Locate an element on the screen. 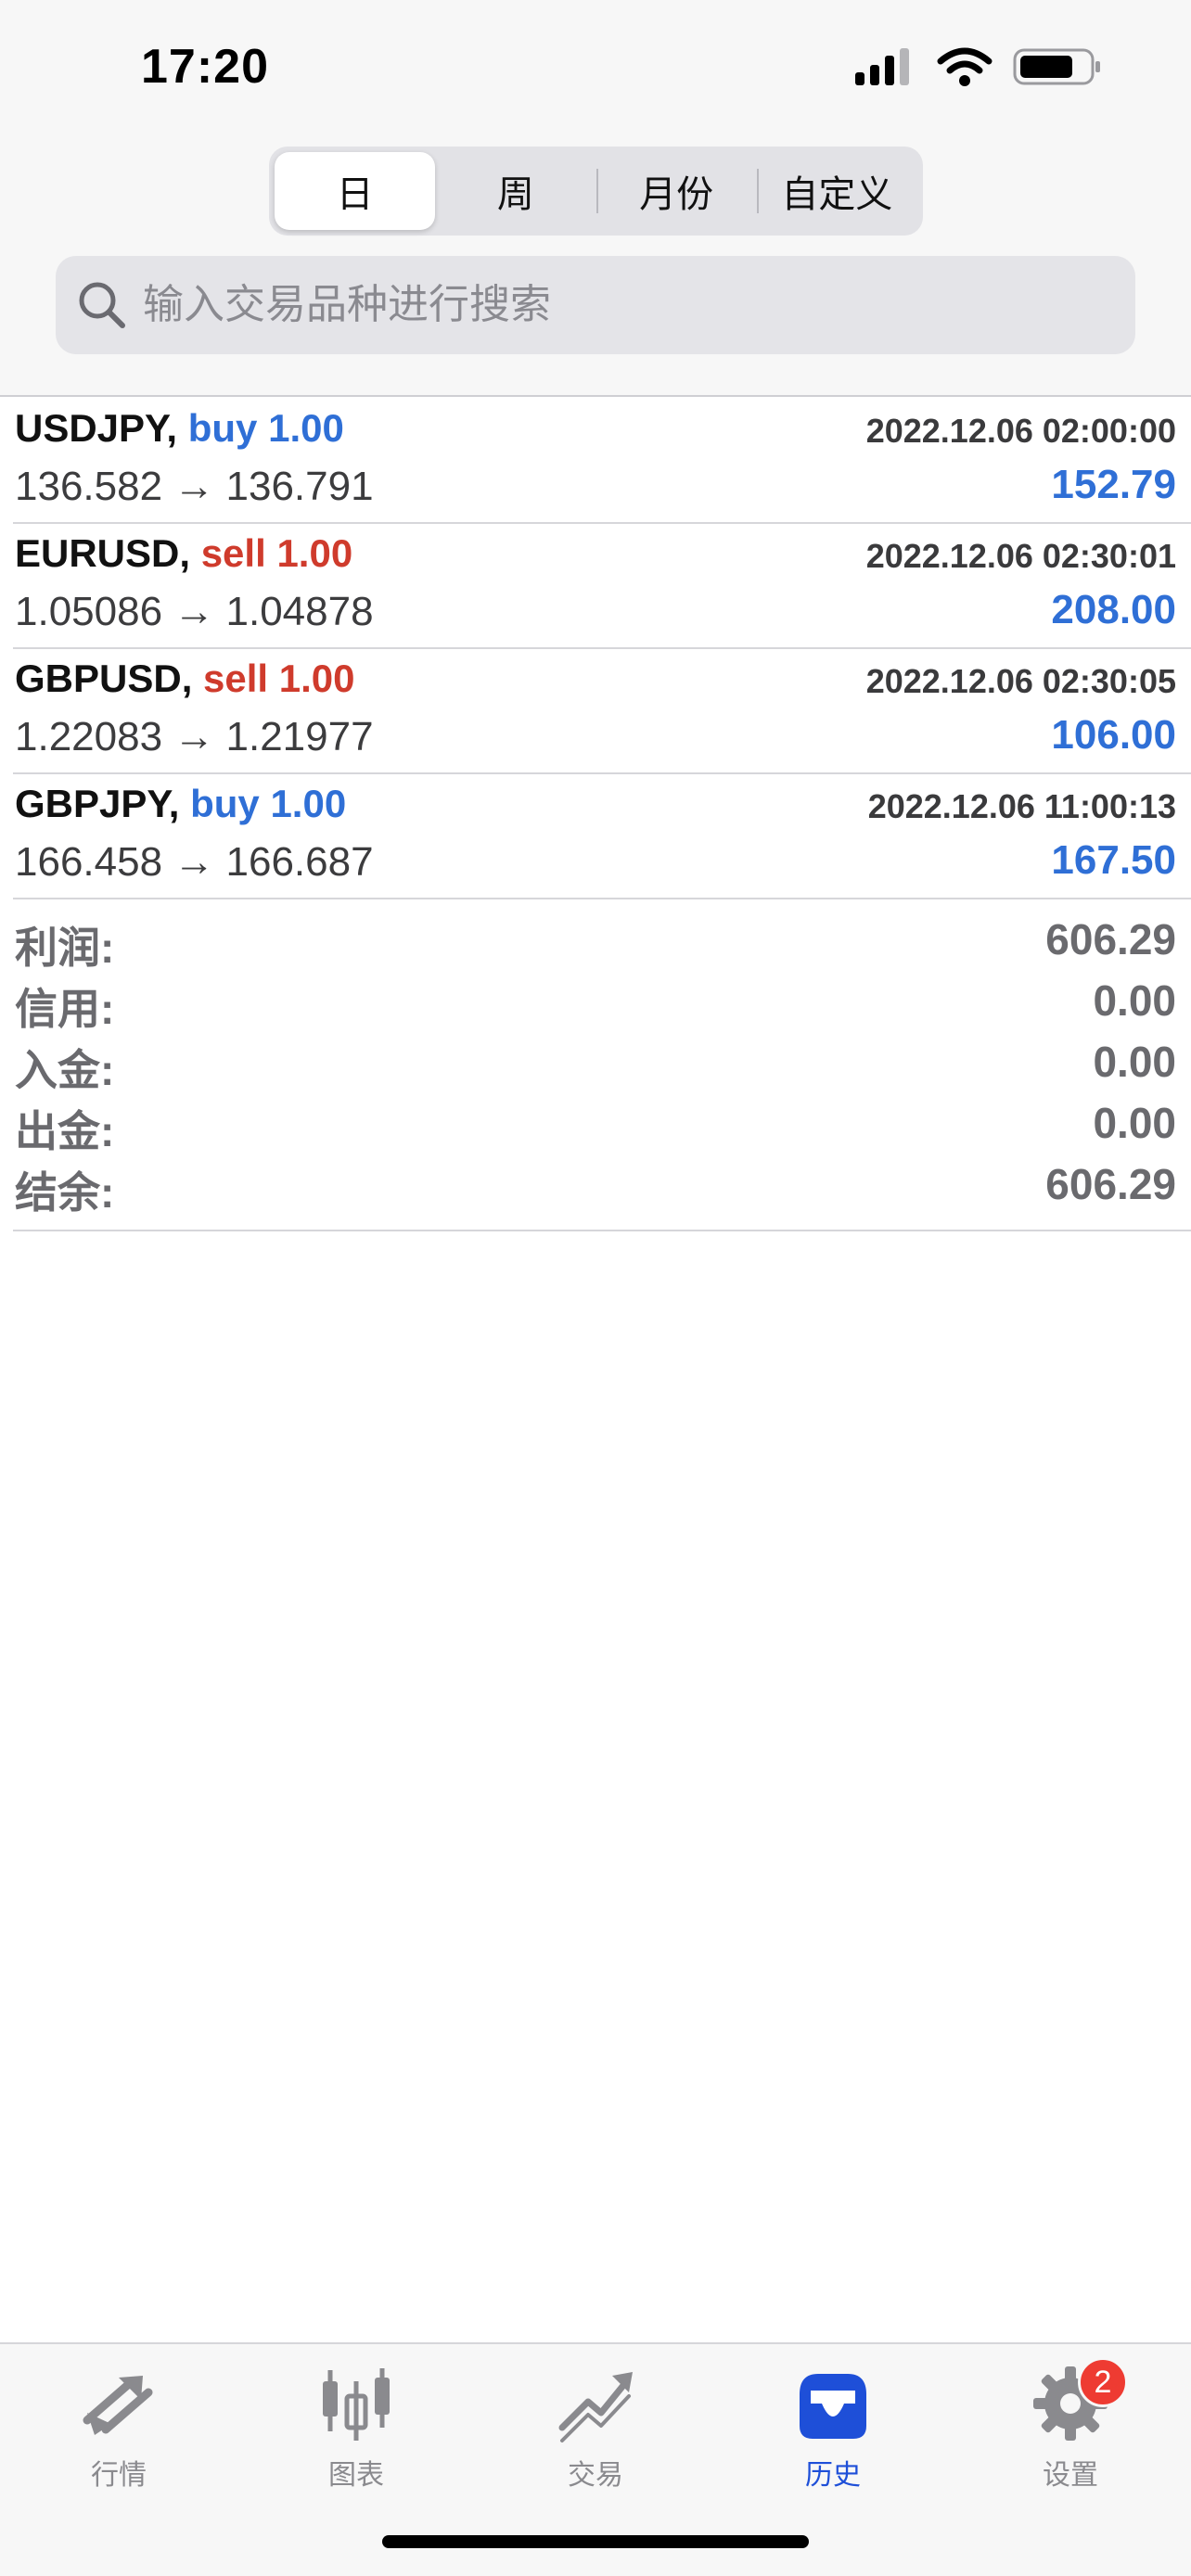 This screenshot has height=2576, width=1191. deal-symbol: USDJPY, is located at coordinates (96, 428).